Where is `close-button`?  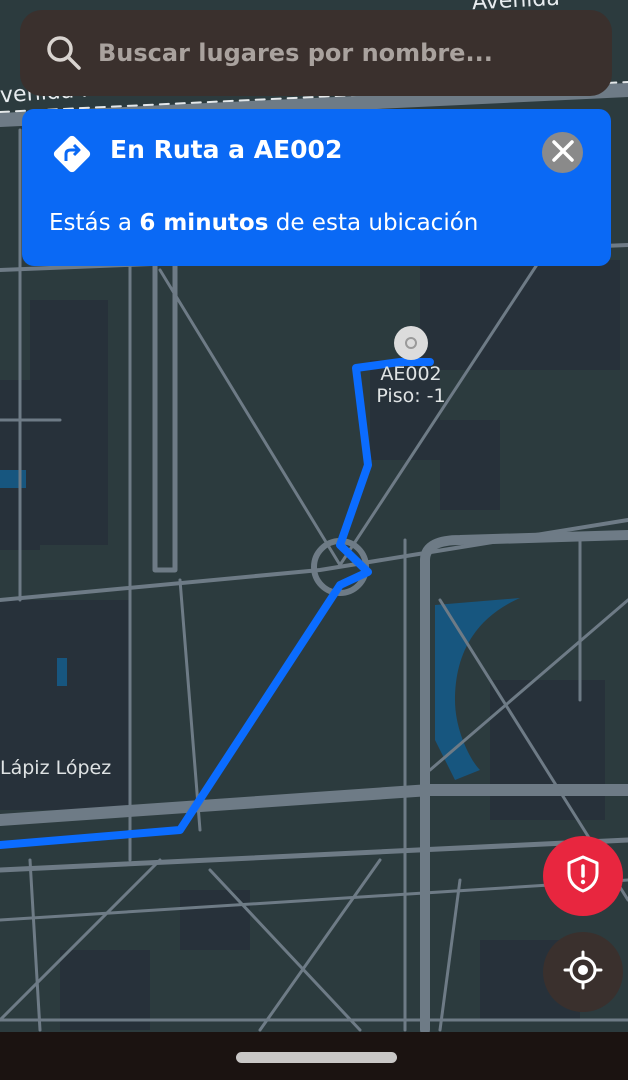 close-button is located at coordinates (562, 152).